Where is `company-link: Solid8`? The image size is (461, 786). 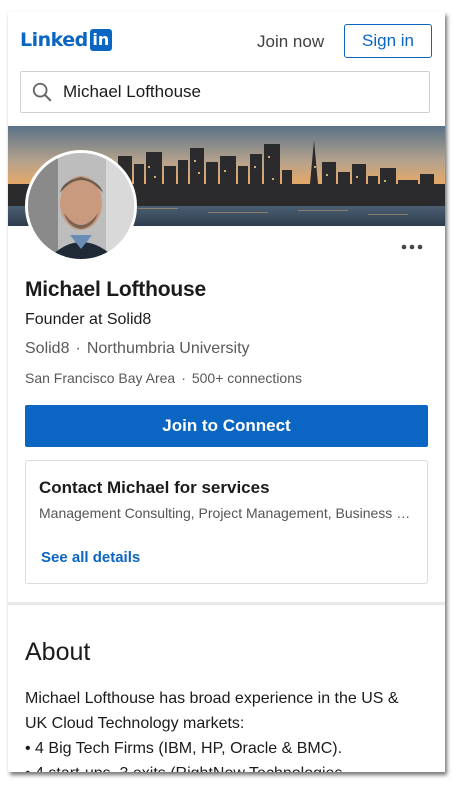 company-link: Solid8 is located at coordinates (47, 348).